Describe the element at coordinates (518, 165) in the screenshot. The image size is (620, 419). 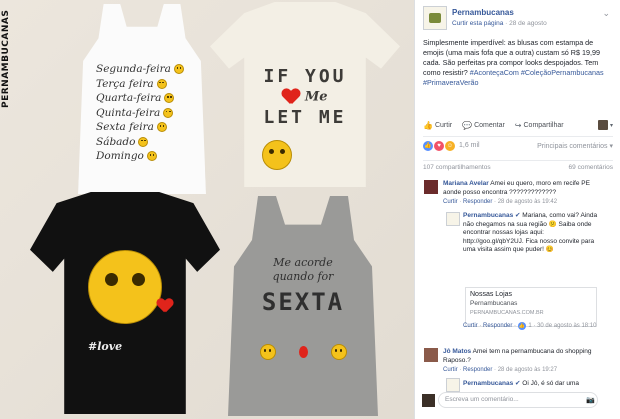
I see `engagement-counts: 107 compartilhamentos 69 comentários` at that location.